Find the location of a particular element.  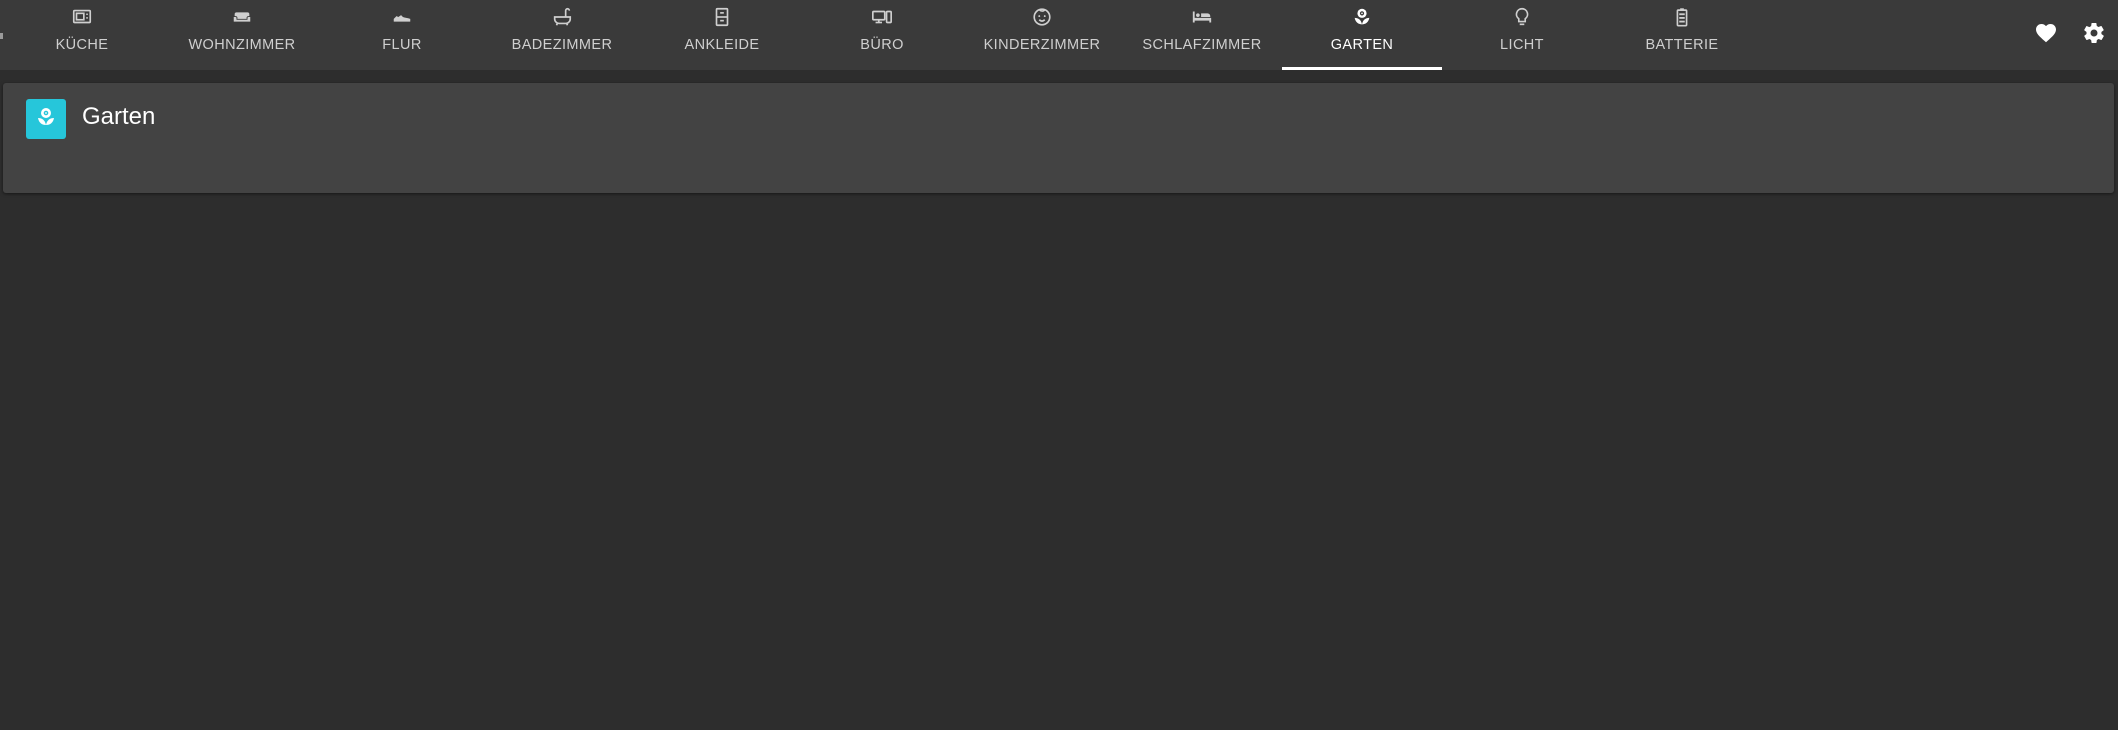

shoe-icon is located at coordinates (402, 17).